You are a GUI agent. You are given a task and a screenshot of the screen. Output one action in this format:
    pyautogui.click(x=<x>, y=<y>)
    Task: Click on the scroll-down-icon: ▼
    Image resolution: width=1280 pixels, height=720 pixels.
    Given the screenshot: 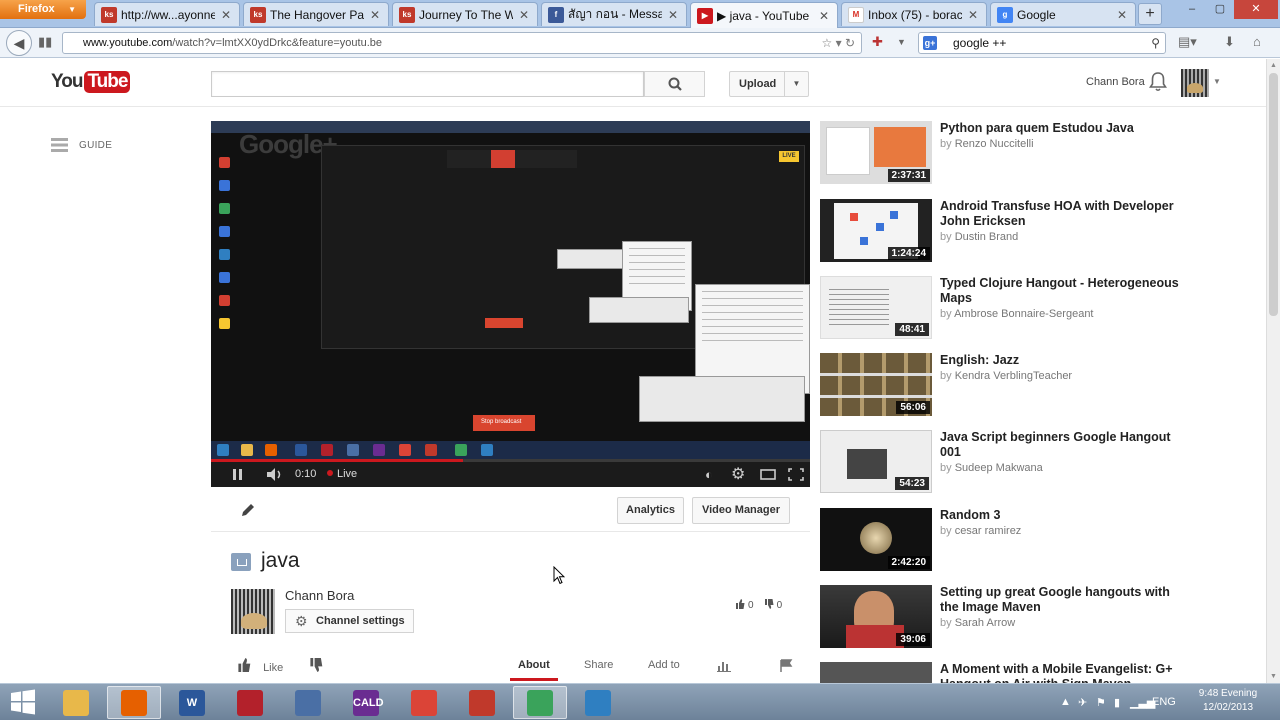 What is the action you would take?
    pyautogui.click(x=1273, y=676)
    